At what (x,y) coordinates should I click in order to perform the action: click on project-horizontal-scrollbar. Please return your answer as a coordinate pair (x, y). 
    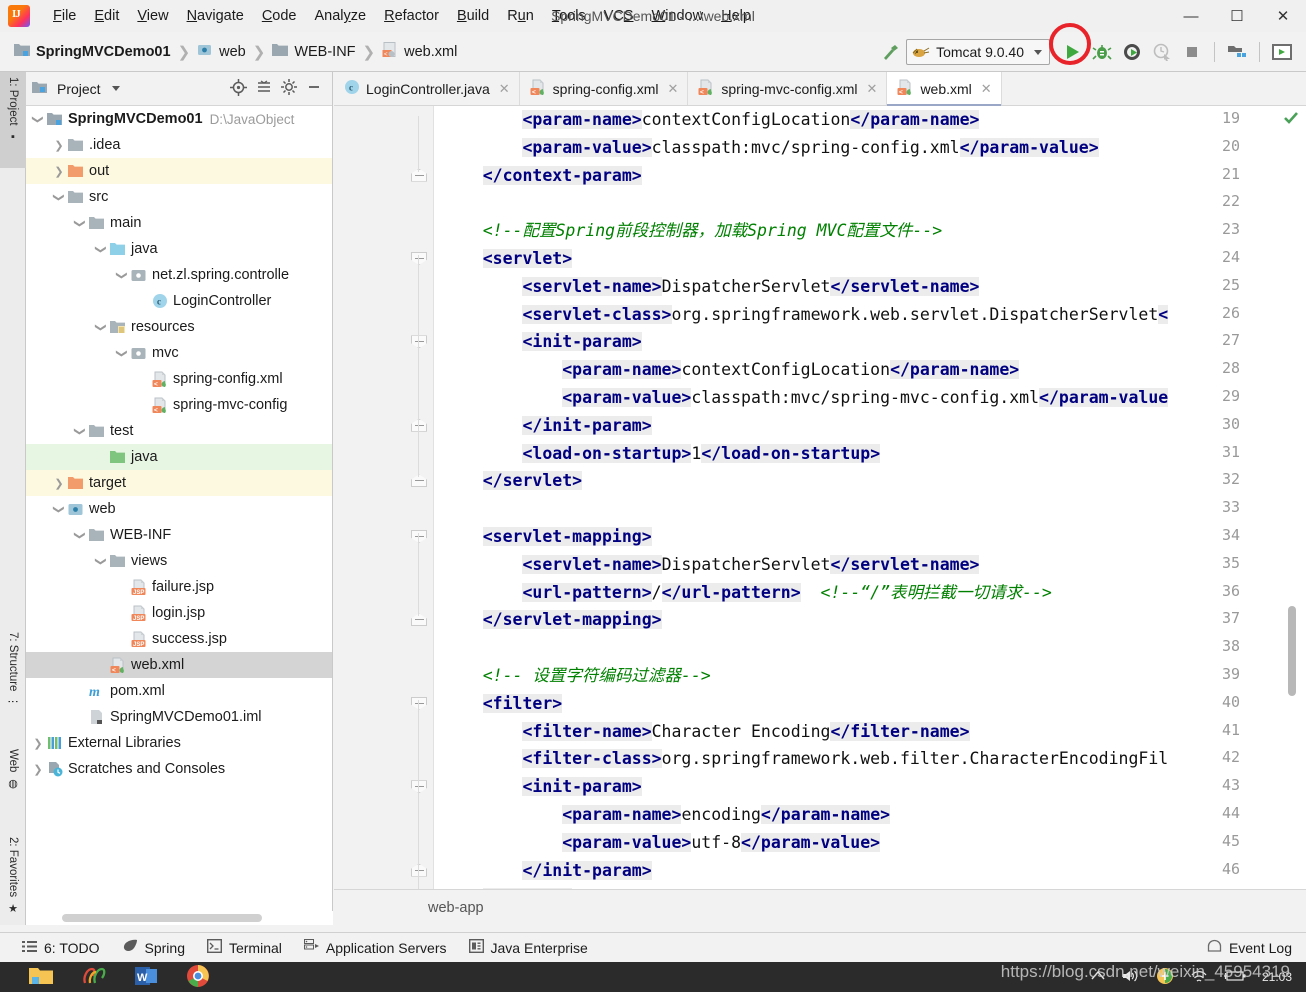
    Looking at the image, I should click on (179, 918).